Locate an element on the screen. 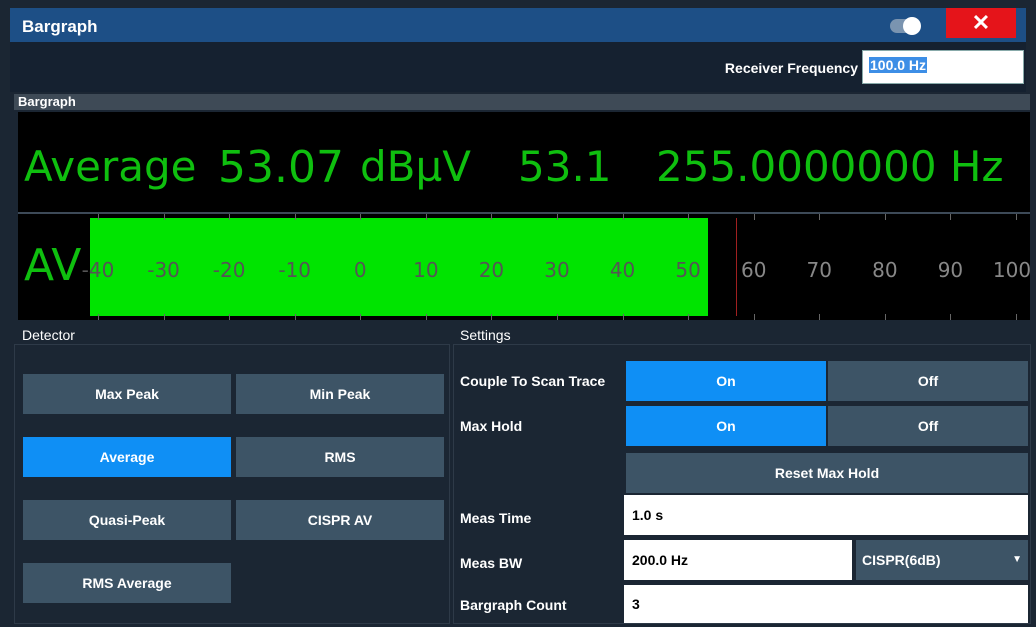 The height and width of the screenshot is (627, 1036). reset-max-hold-button: Reset Max Hold is located at coordinates (827, 473).